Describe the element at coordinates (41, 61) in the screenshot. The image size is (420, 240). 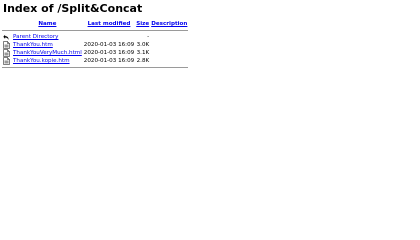
I see `file-link: ThankYou.kopie.htm` at that location.